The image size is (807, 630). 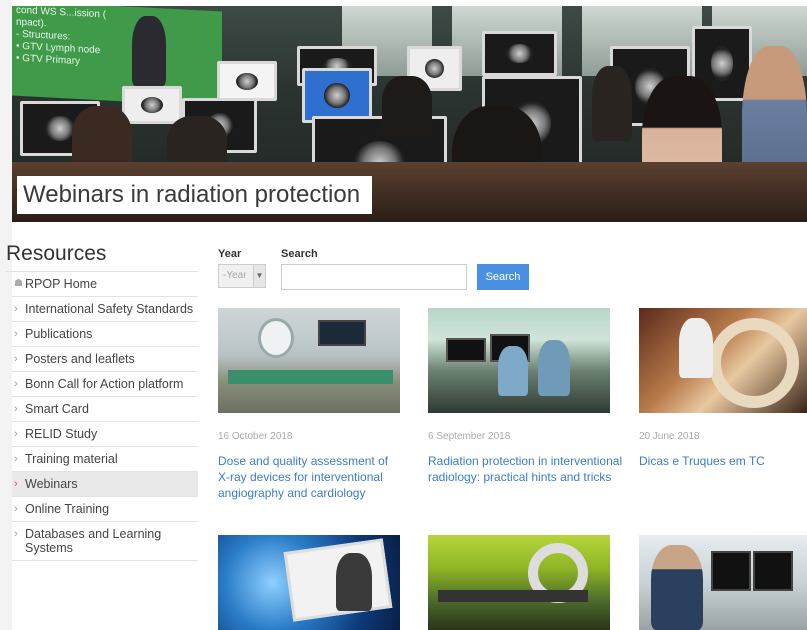 I want to click on sidebar-item-training-material: › Training material, so click(x=105, y=459).